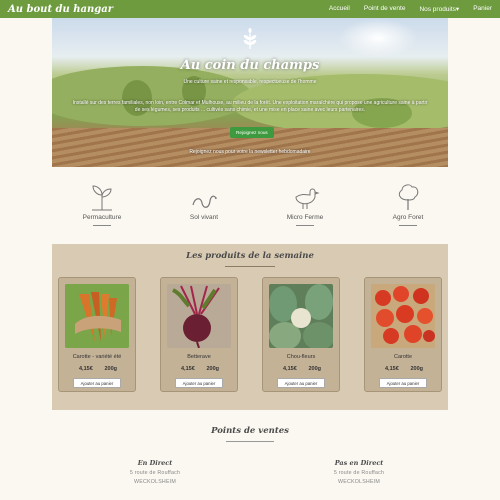  I want to click on product-image-carrots, so click(97, 316).